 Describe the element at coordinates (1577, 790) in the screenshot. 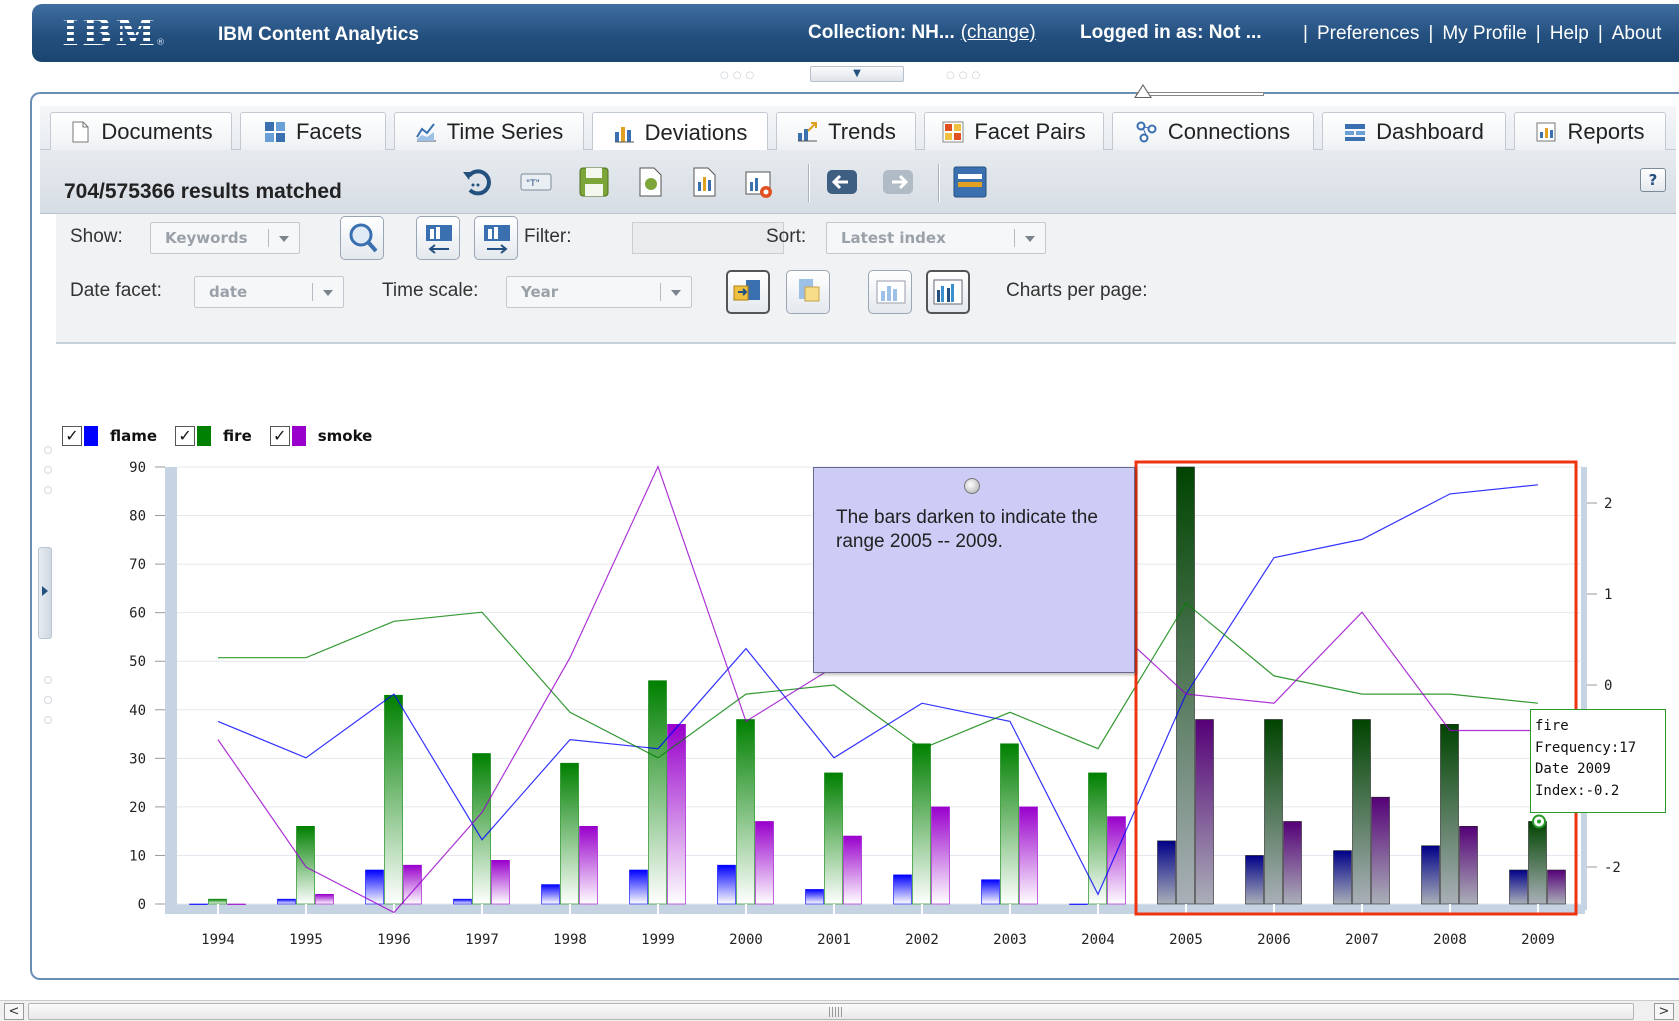

I see `tooltip-index: Index:-0.2` at that location.